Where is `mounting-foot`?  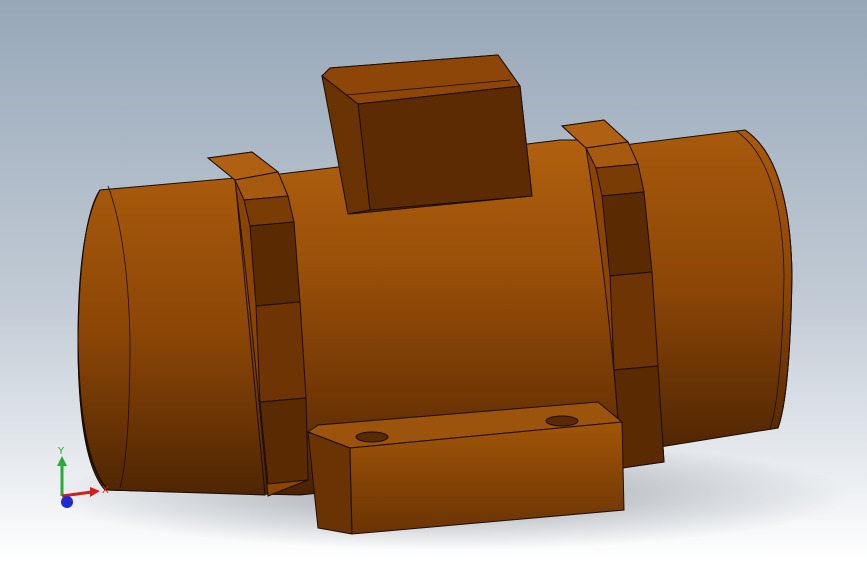
mounting-foot is located at coordinates (465, 468).